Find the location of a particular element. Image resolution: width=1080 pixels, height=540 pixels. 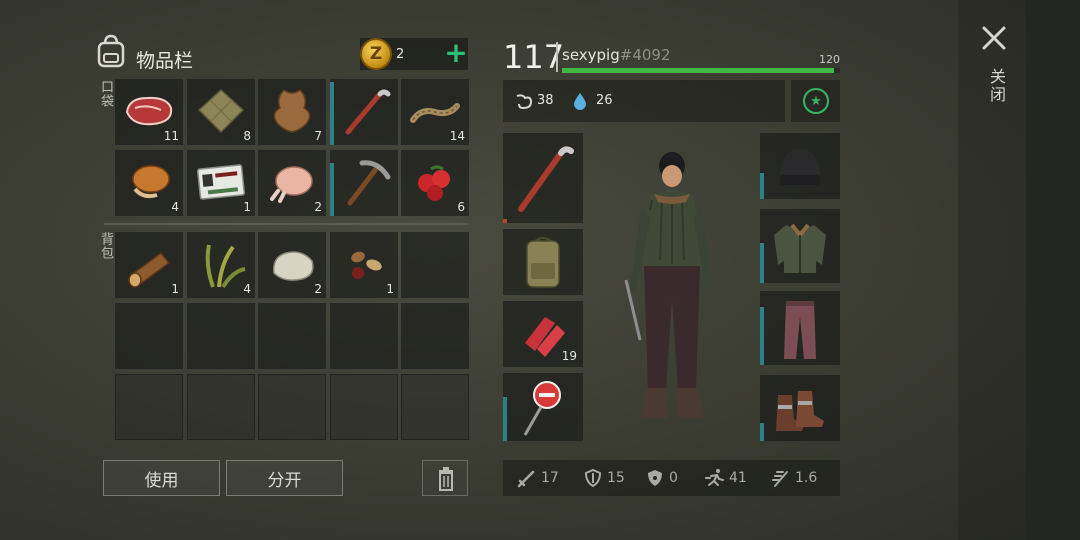

pocket-slot: 4 is located at coordinates (149, 183).